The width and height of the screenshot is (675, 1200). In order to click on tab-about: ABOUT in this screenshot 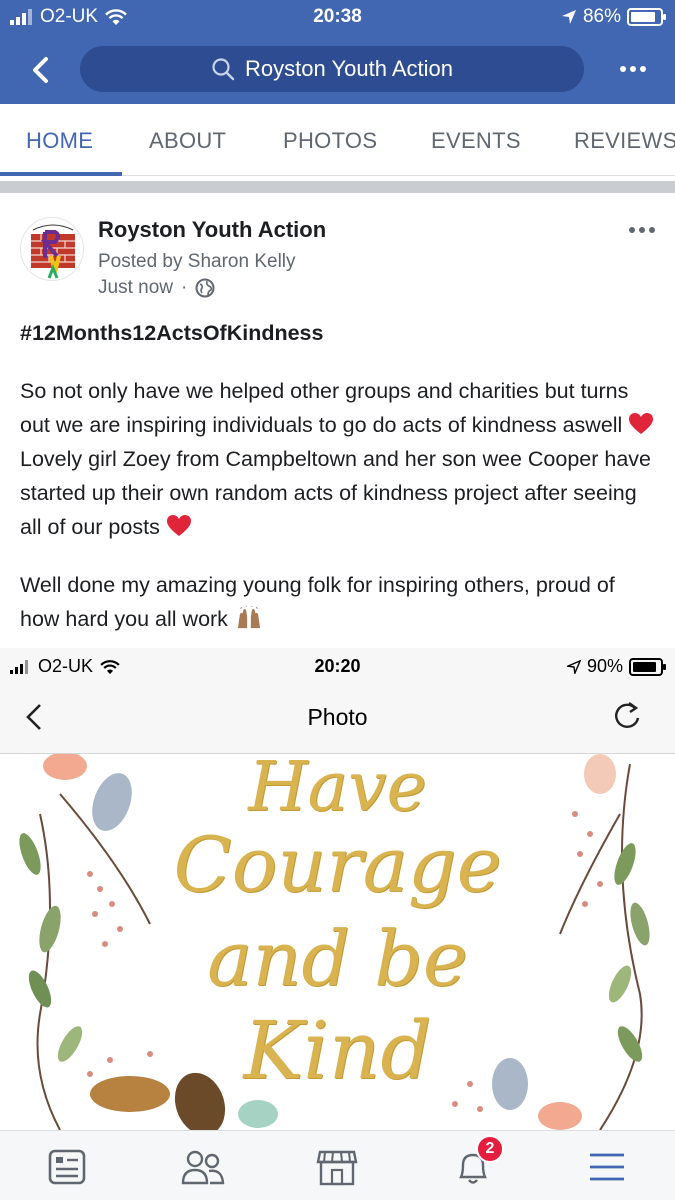, I will do `click(187, 141)`.